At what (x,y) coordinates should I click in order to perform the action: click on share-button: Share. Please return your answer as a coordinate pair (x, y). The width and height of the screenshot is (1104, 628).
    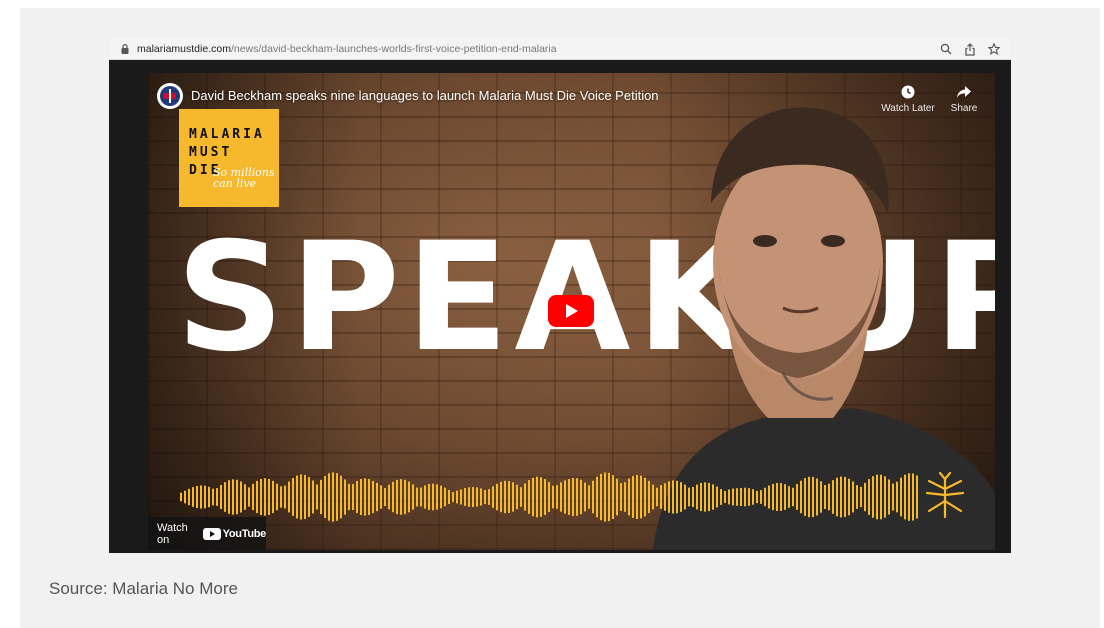
    Looking at the image, I should click on (964, 98).